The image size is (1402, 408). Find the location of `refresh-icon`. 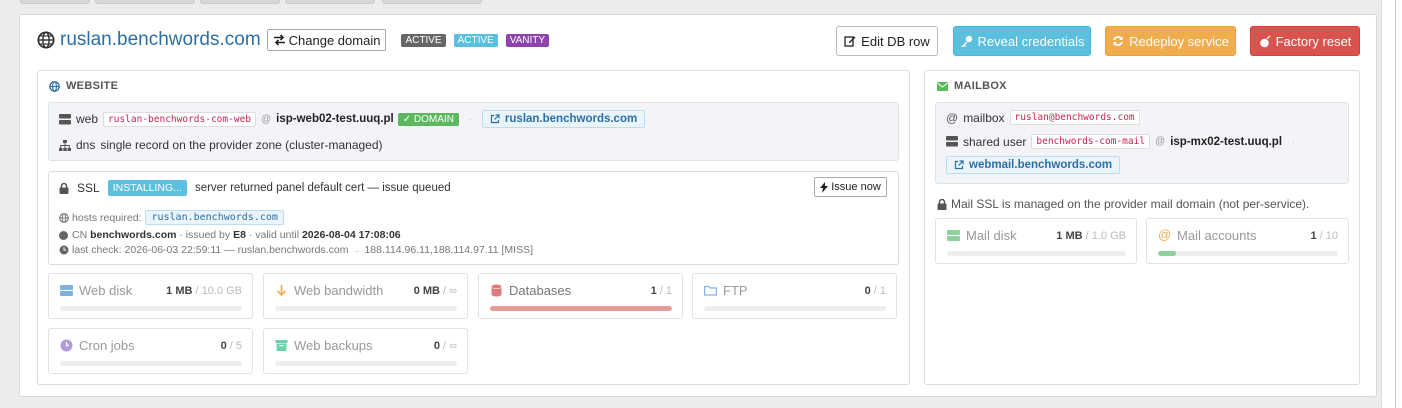

refresh-icon is located at coordinates (1118, 41).